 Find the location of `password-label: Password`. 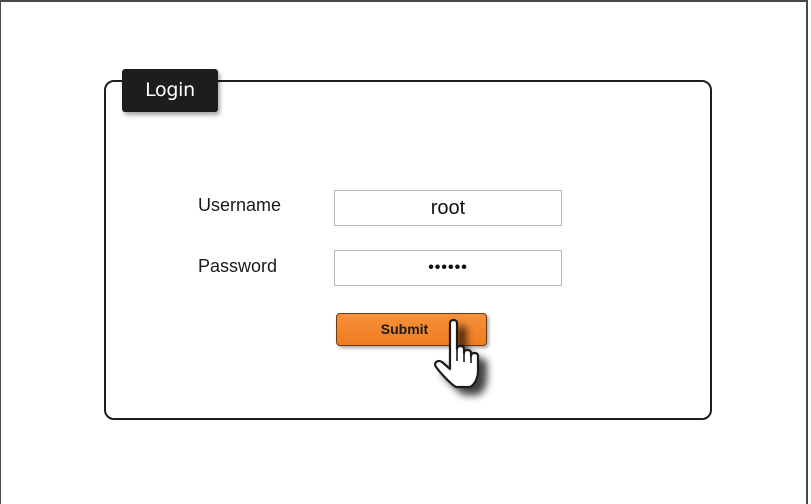

password-label: Password is located at coordinates (238, 266).